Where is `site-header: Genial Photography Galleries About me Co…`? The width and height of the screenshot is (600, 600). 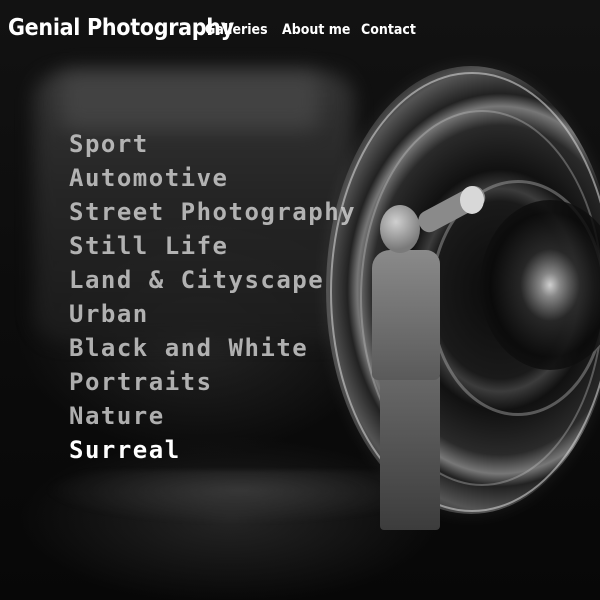 site-header: Genial Photography Galleries About me Co… is located at coordinates (300, 31).